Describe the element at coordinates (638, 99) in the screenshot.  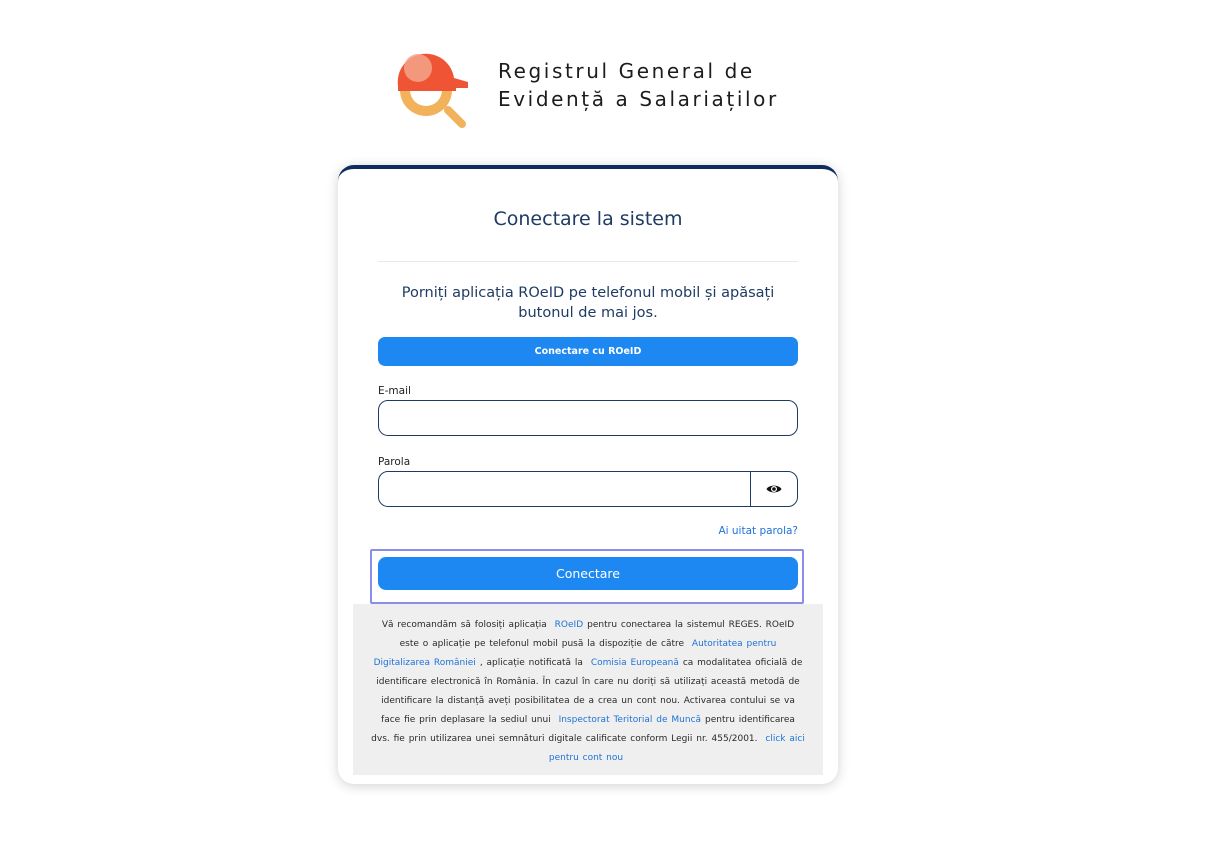
I see `brand-title-line2: Evidență a Salariaților` at that location.